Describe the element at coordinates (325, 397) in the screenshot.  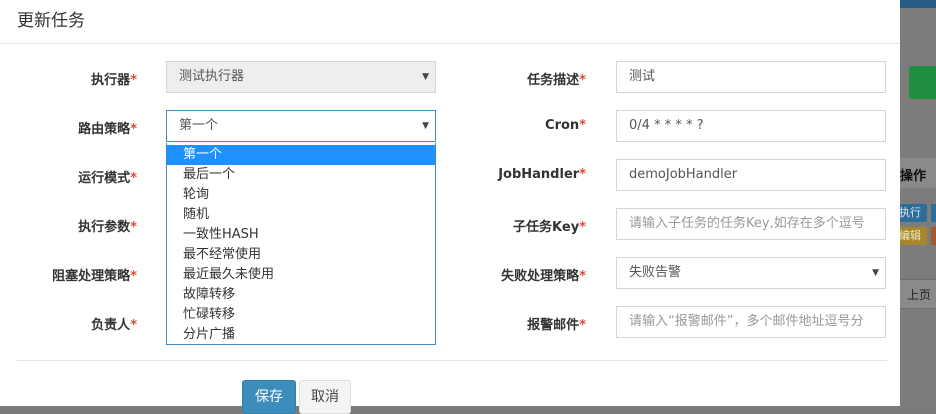
I see `cancel-button: 取消` at that location.